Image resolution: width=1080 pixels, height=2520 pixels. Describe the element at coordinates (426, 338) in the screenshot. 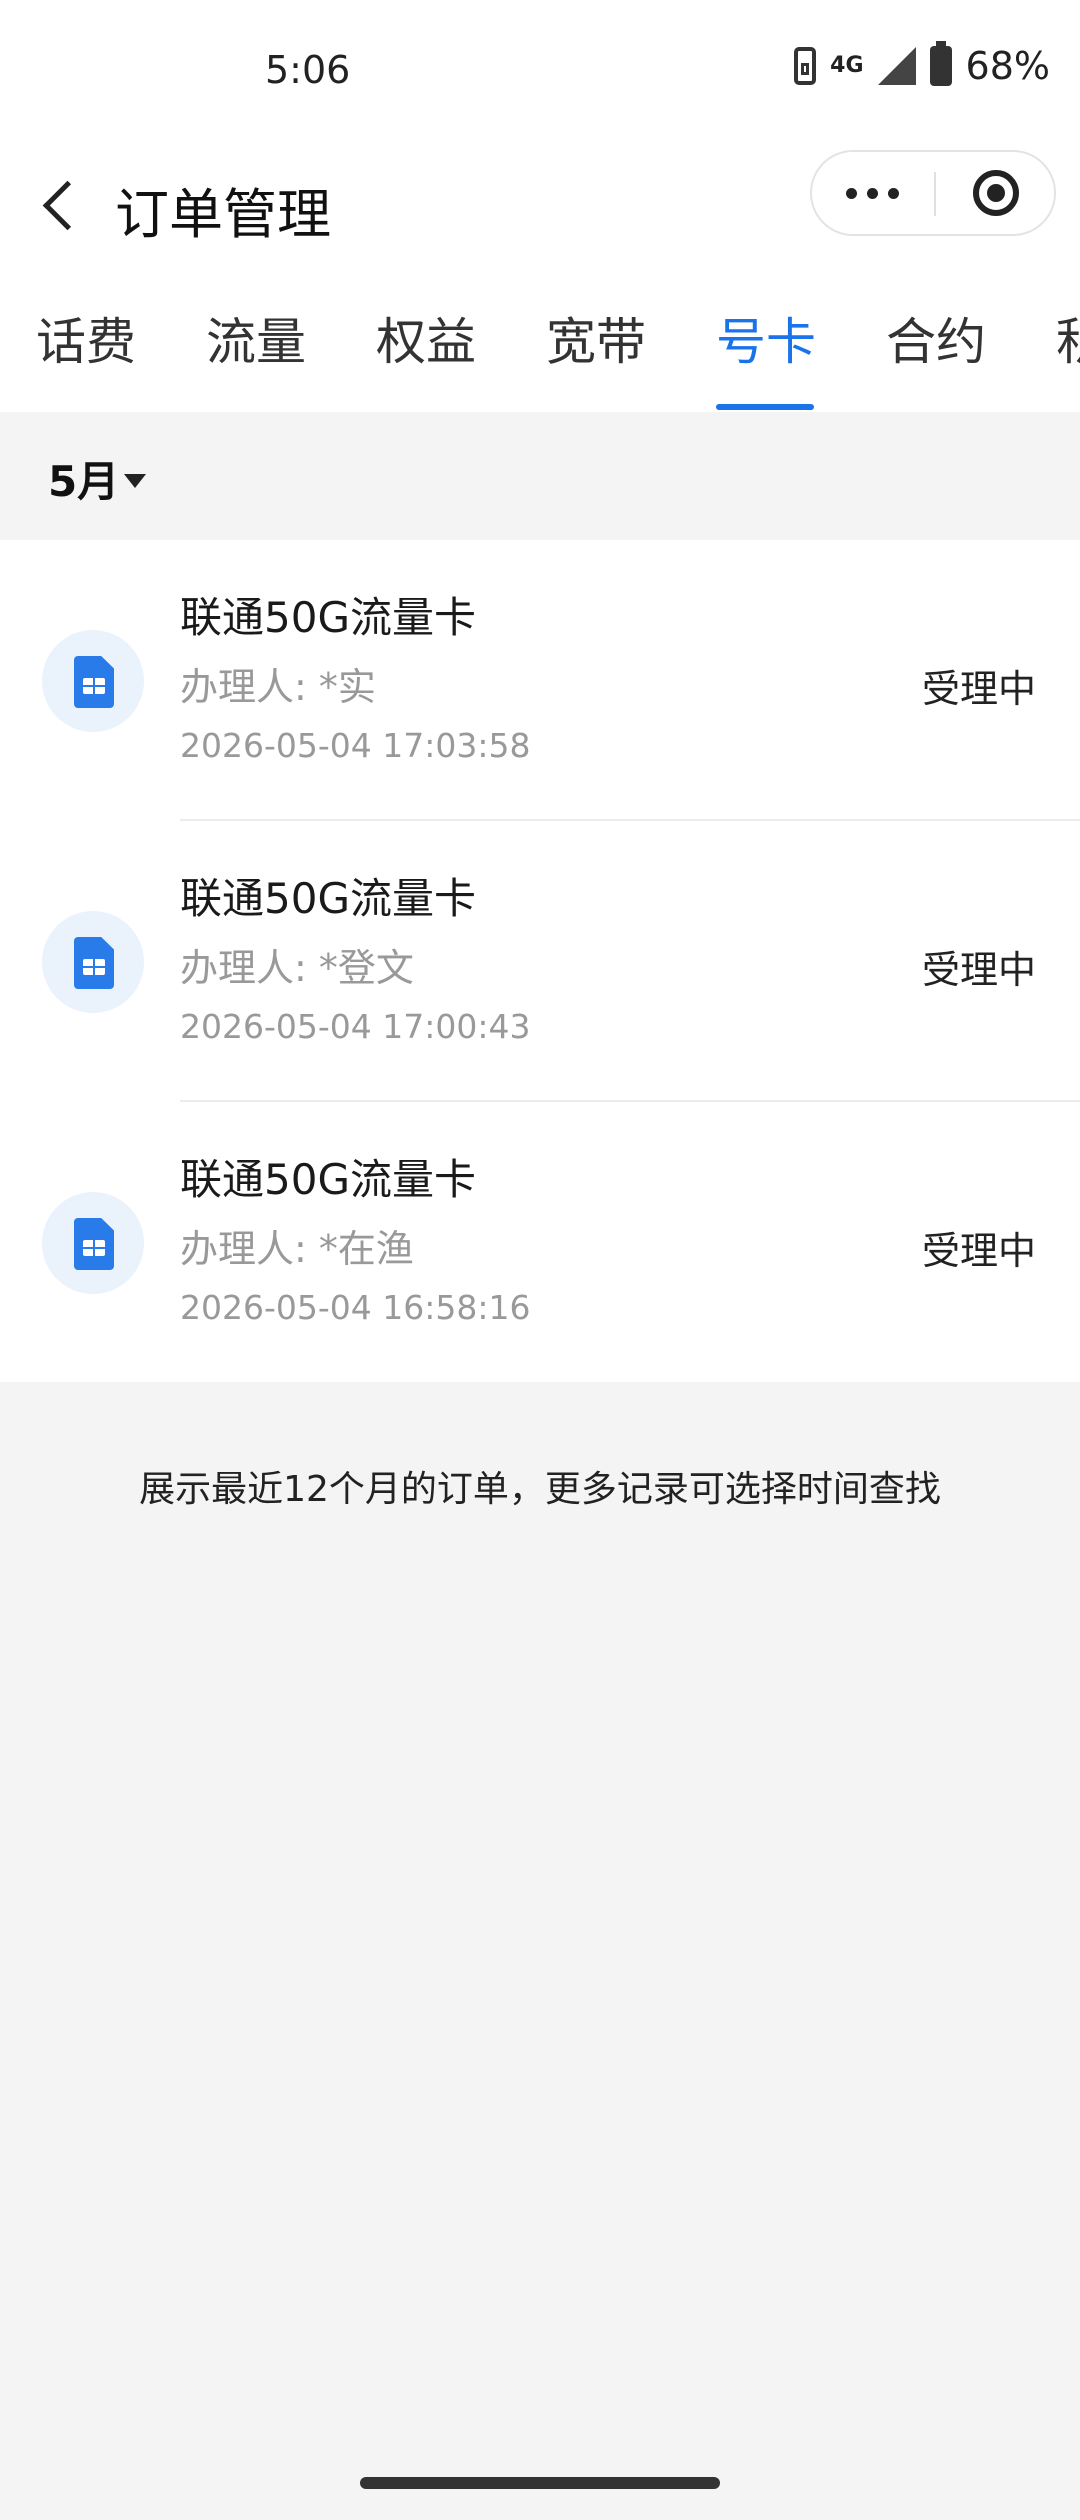

I see `tab-quanyi: 权益` at that location.